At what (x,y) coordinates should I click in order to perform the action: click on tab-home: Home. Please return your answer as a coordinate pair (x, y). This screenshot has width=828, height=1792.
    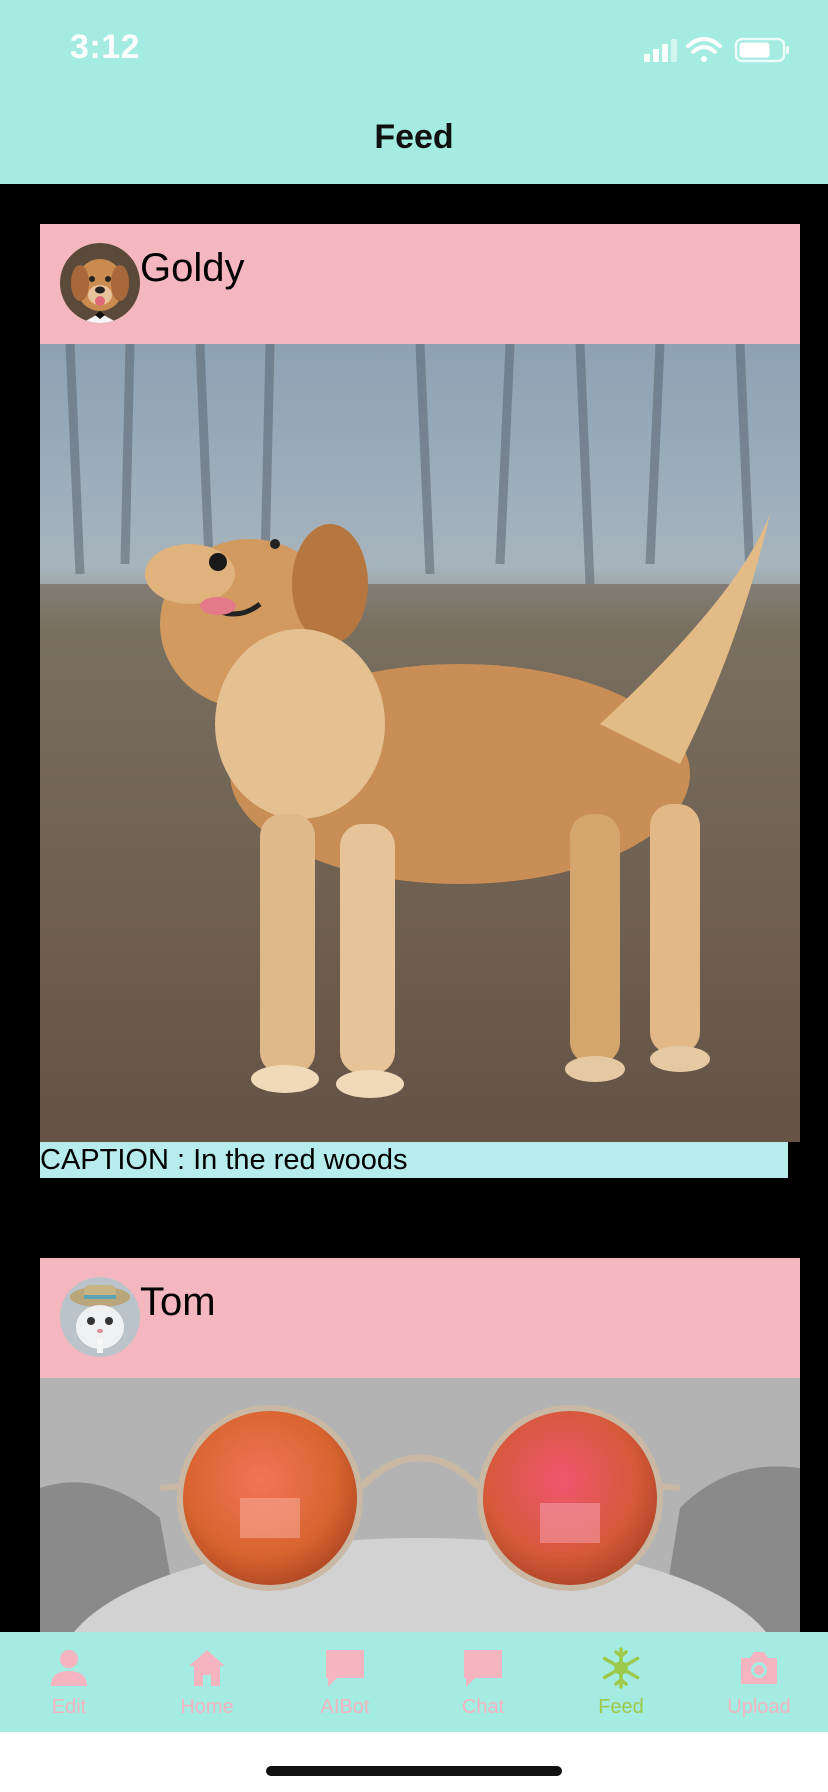
    Looking at the image, I should click on (207, 1682).